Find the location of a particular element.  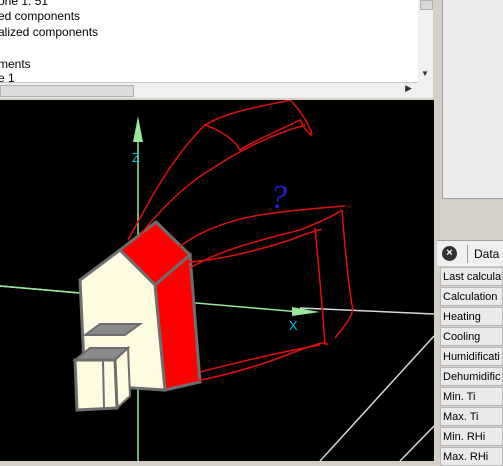

data-row: Min. RHi is located at coordinates (471, 436).